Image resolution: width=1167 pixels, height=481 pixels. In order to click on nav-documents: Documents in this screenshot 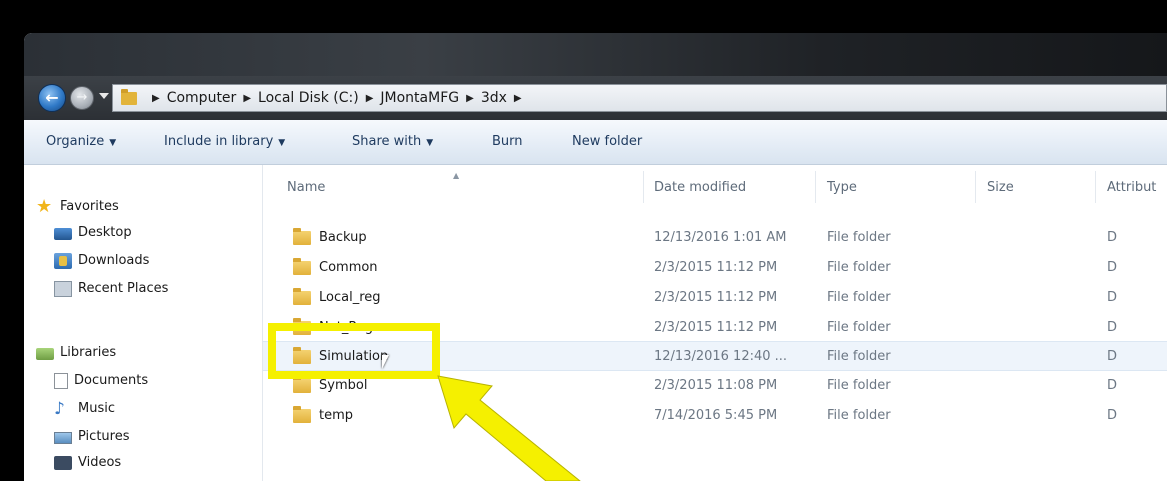, I will do `click(101, 381)`.